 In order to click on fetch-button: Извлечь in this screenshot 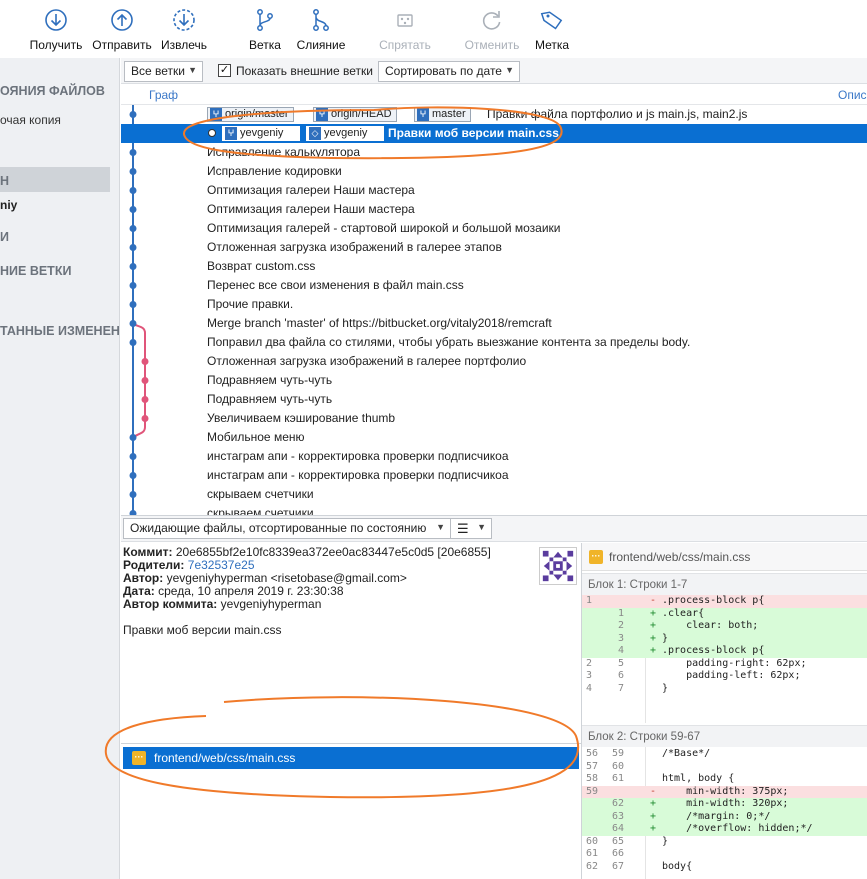, I will do `click(184, 30)`.